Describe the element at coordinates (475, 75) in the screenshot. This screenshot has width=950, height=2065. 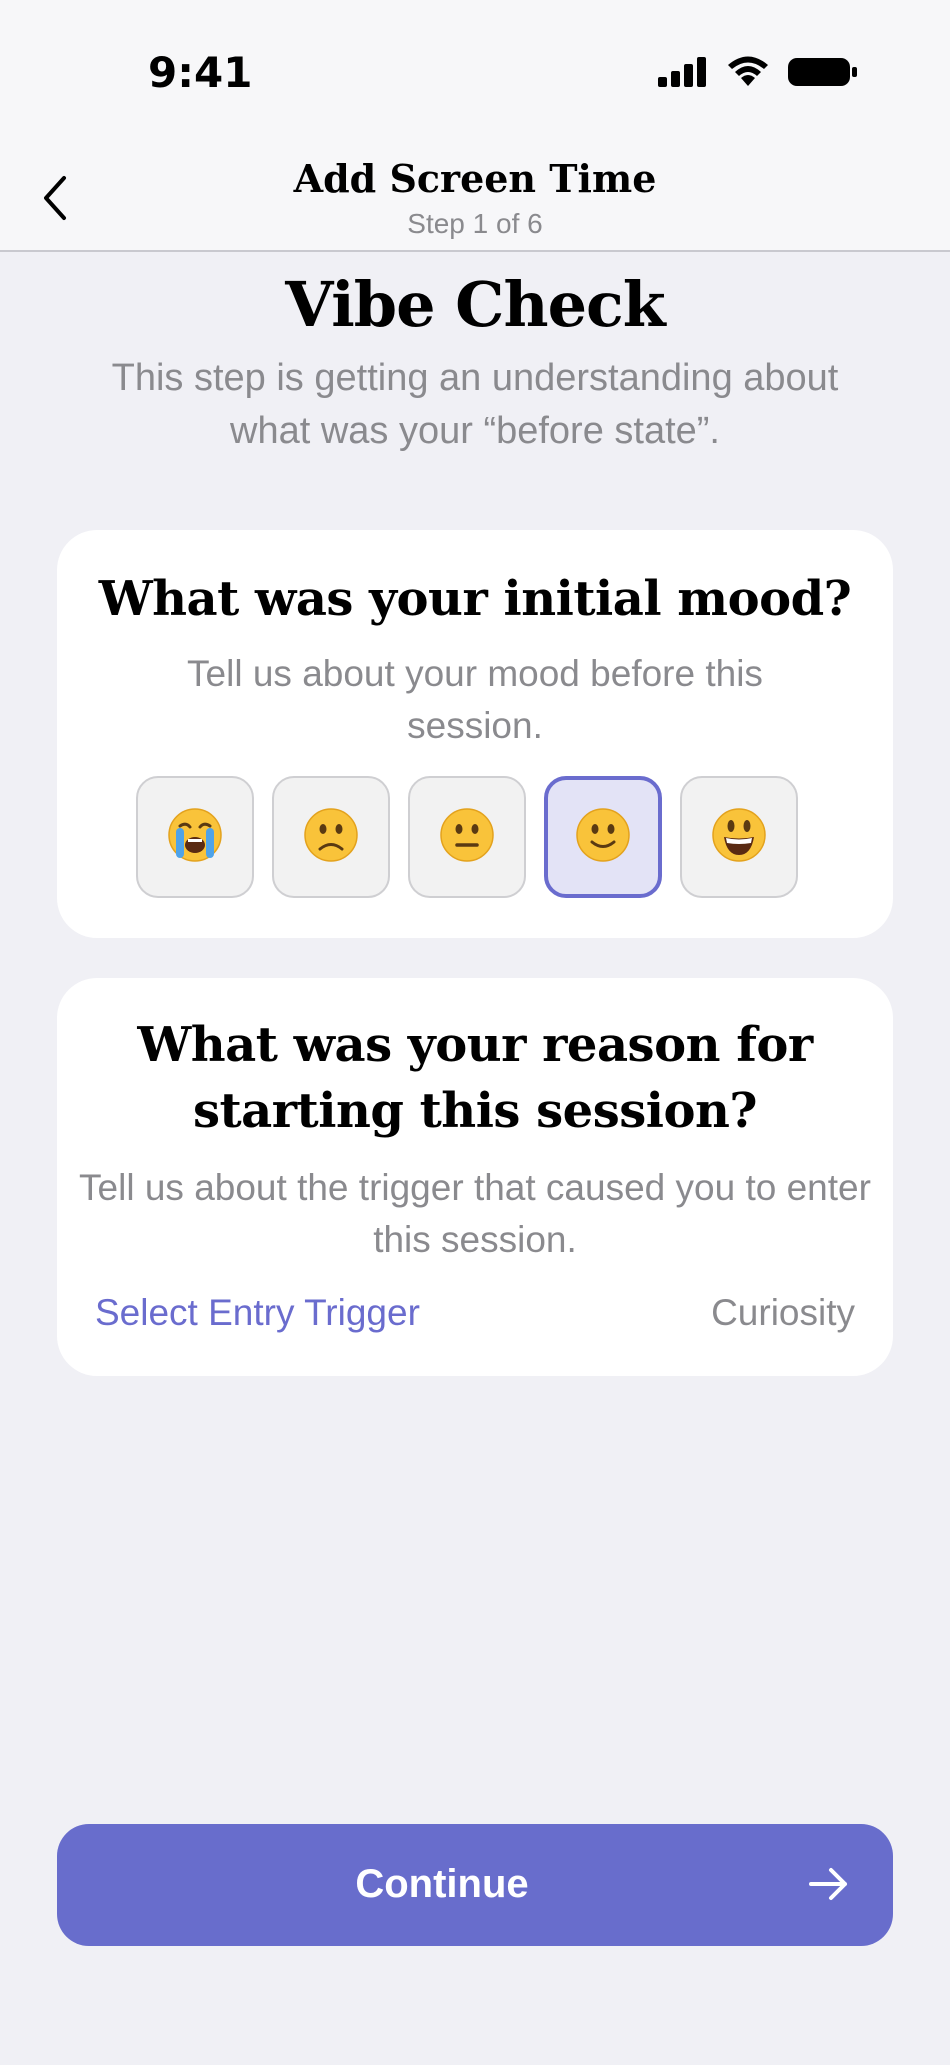
I see `status-bar: 9:41` at that location.